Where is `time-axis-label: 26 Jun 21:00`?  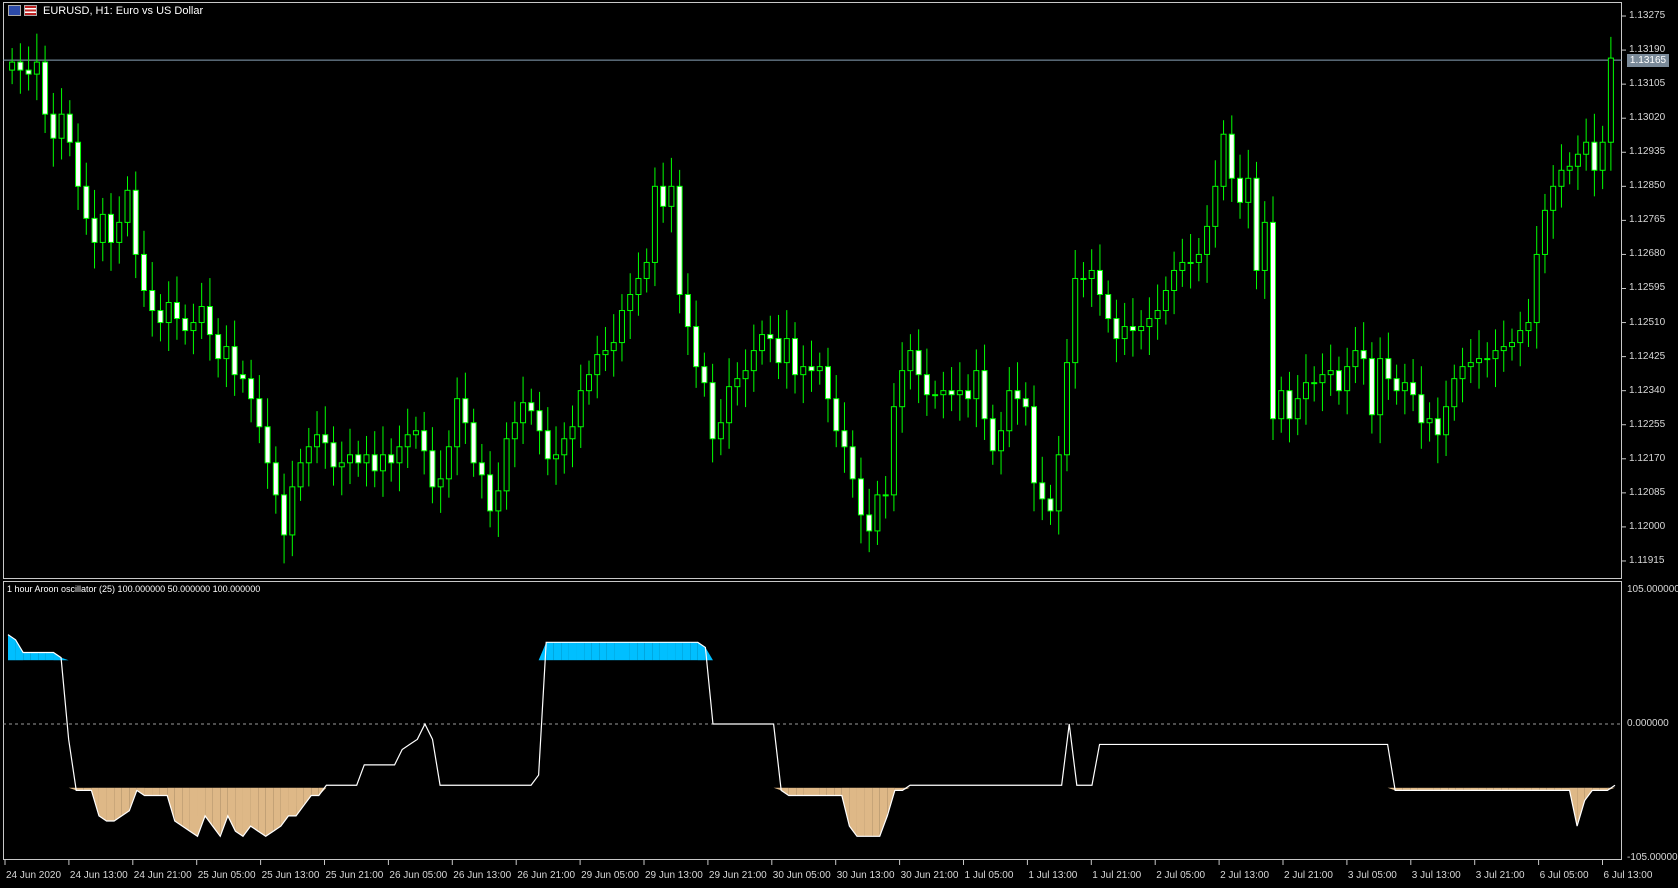
time-axis-label: 26 Jun 21:00 is located at coordinates (546, 875).